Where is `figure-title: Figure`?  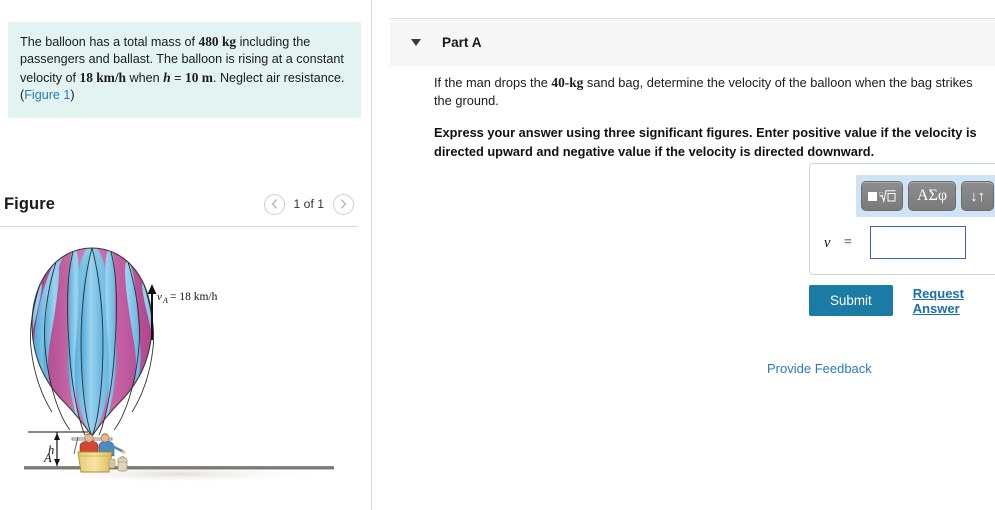 figure-title: Figure is located at coordinates (30, 203).